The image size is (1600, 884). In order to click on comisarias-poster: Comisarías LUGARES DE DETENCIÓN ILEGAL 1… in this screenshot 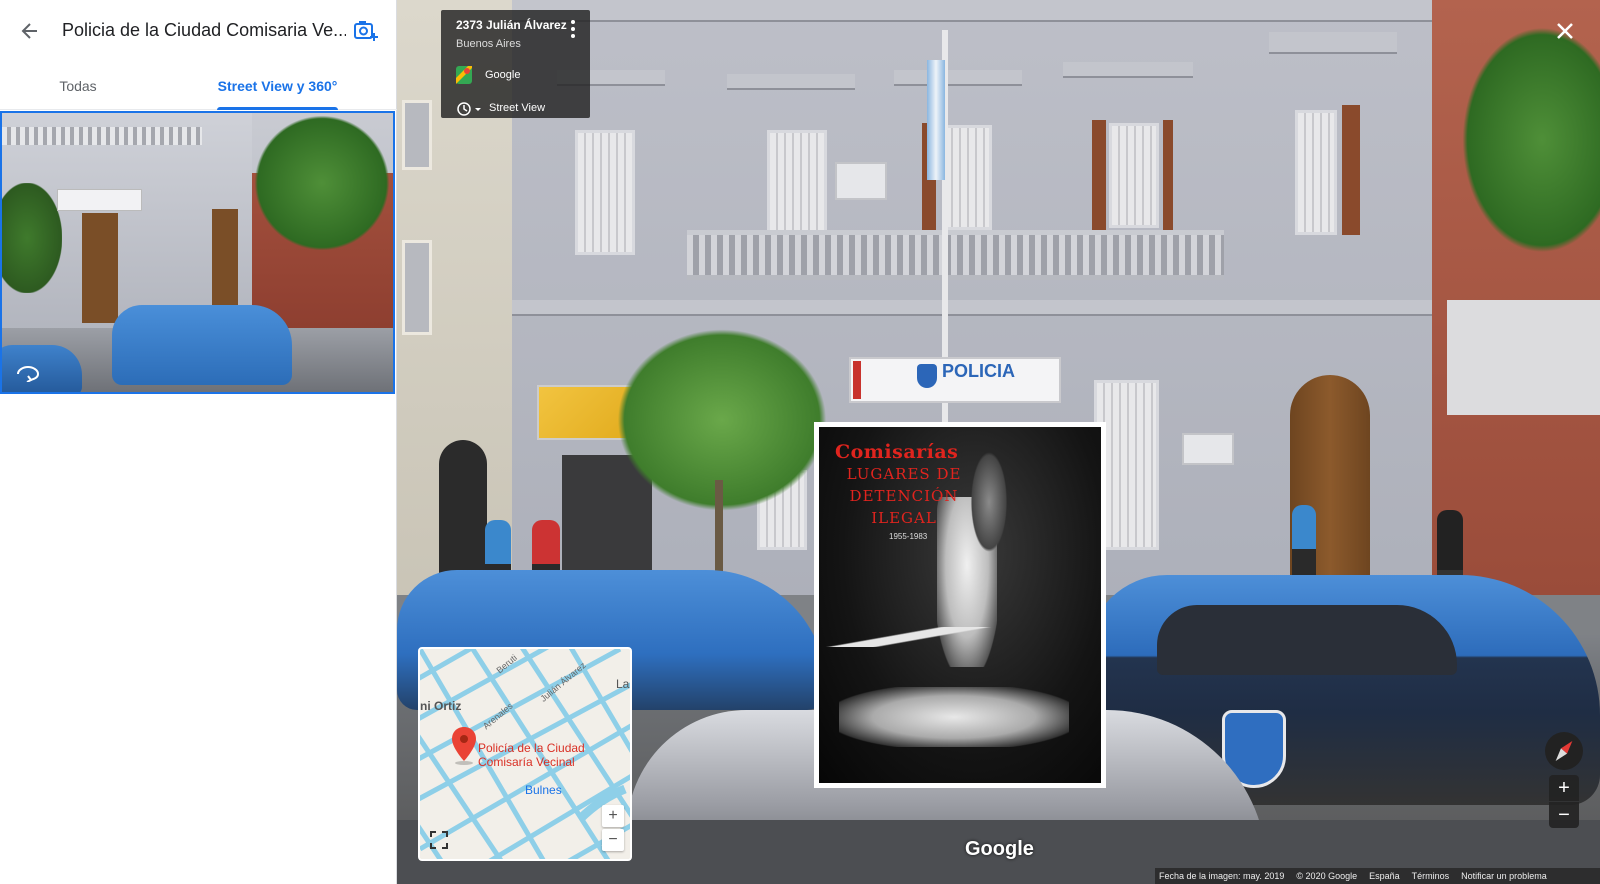, I will do `click(960, 605)`.